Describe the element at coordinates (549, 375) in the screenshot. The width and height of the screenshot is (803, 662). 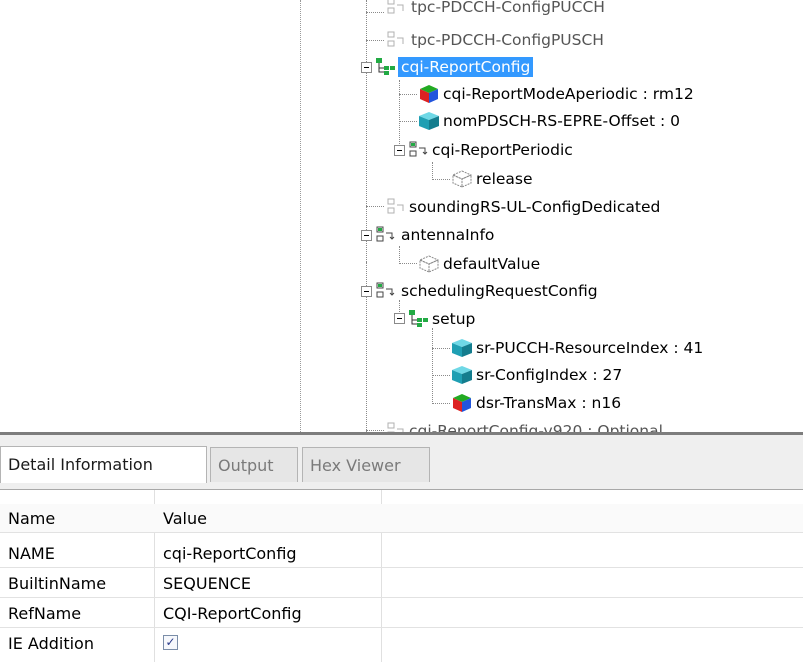
I see `tree-node-label: sr-ConfigIndex : 27` at that location.